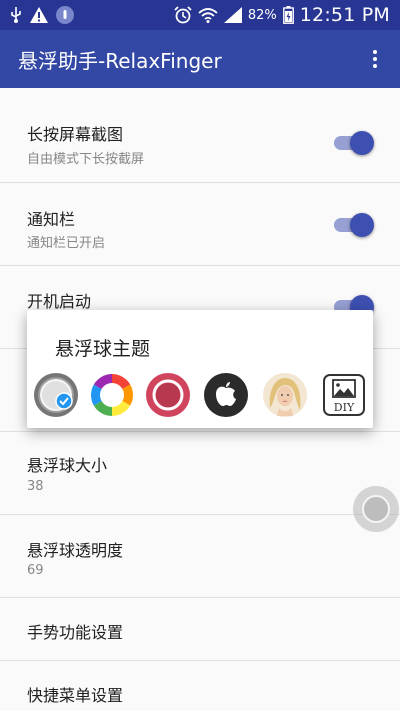 The height and width of the screenshot is (723, 400). I want to click on status-bar: 82% 12:51 PM, so click(200, 15).